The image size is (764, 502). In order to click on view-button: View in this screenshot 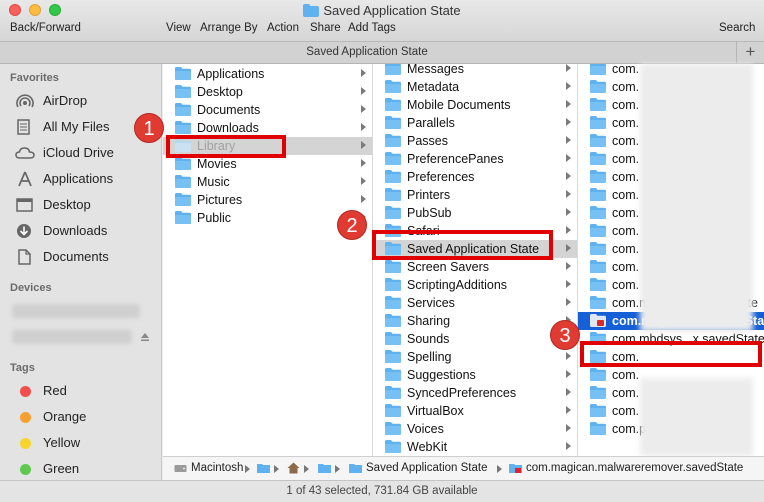, I will do `click(178, 28)`.